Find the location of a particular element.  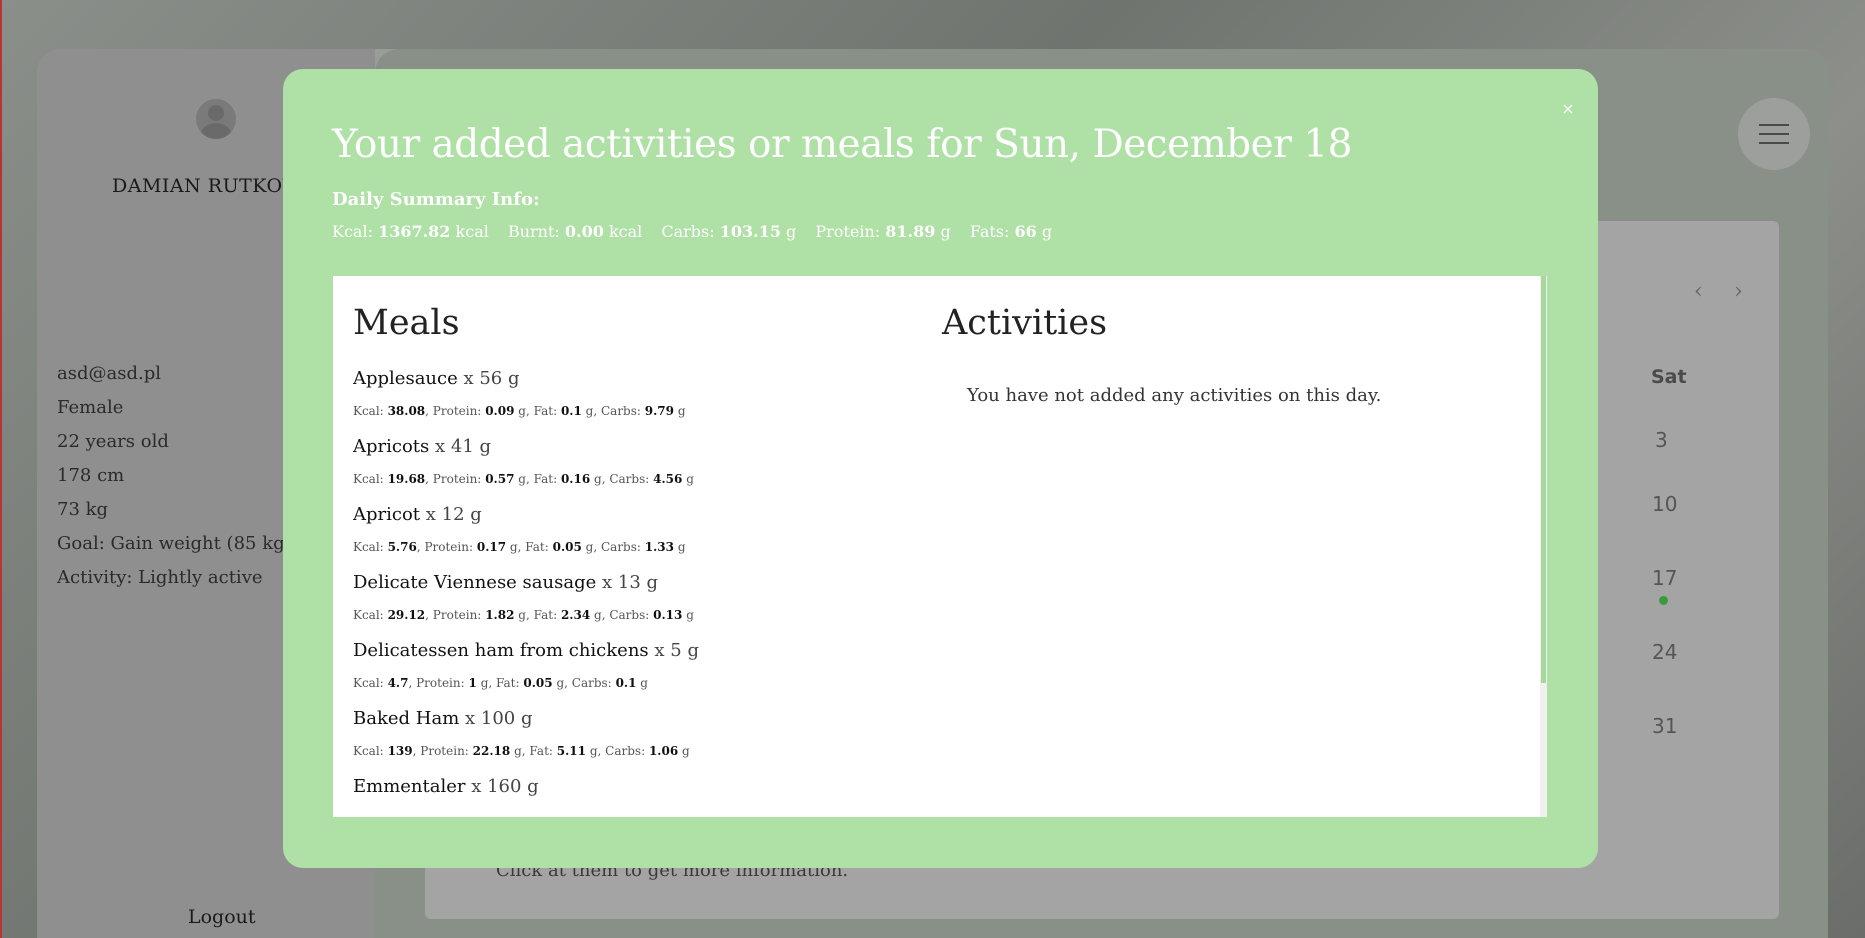

user-goal: Goal: Gain weight (85 kg) is located at coordinates (174, 543).